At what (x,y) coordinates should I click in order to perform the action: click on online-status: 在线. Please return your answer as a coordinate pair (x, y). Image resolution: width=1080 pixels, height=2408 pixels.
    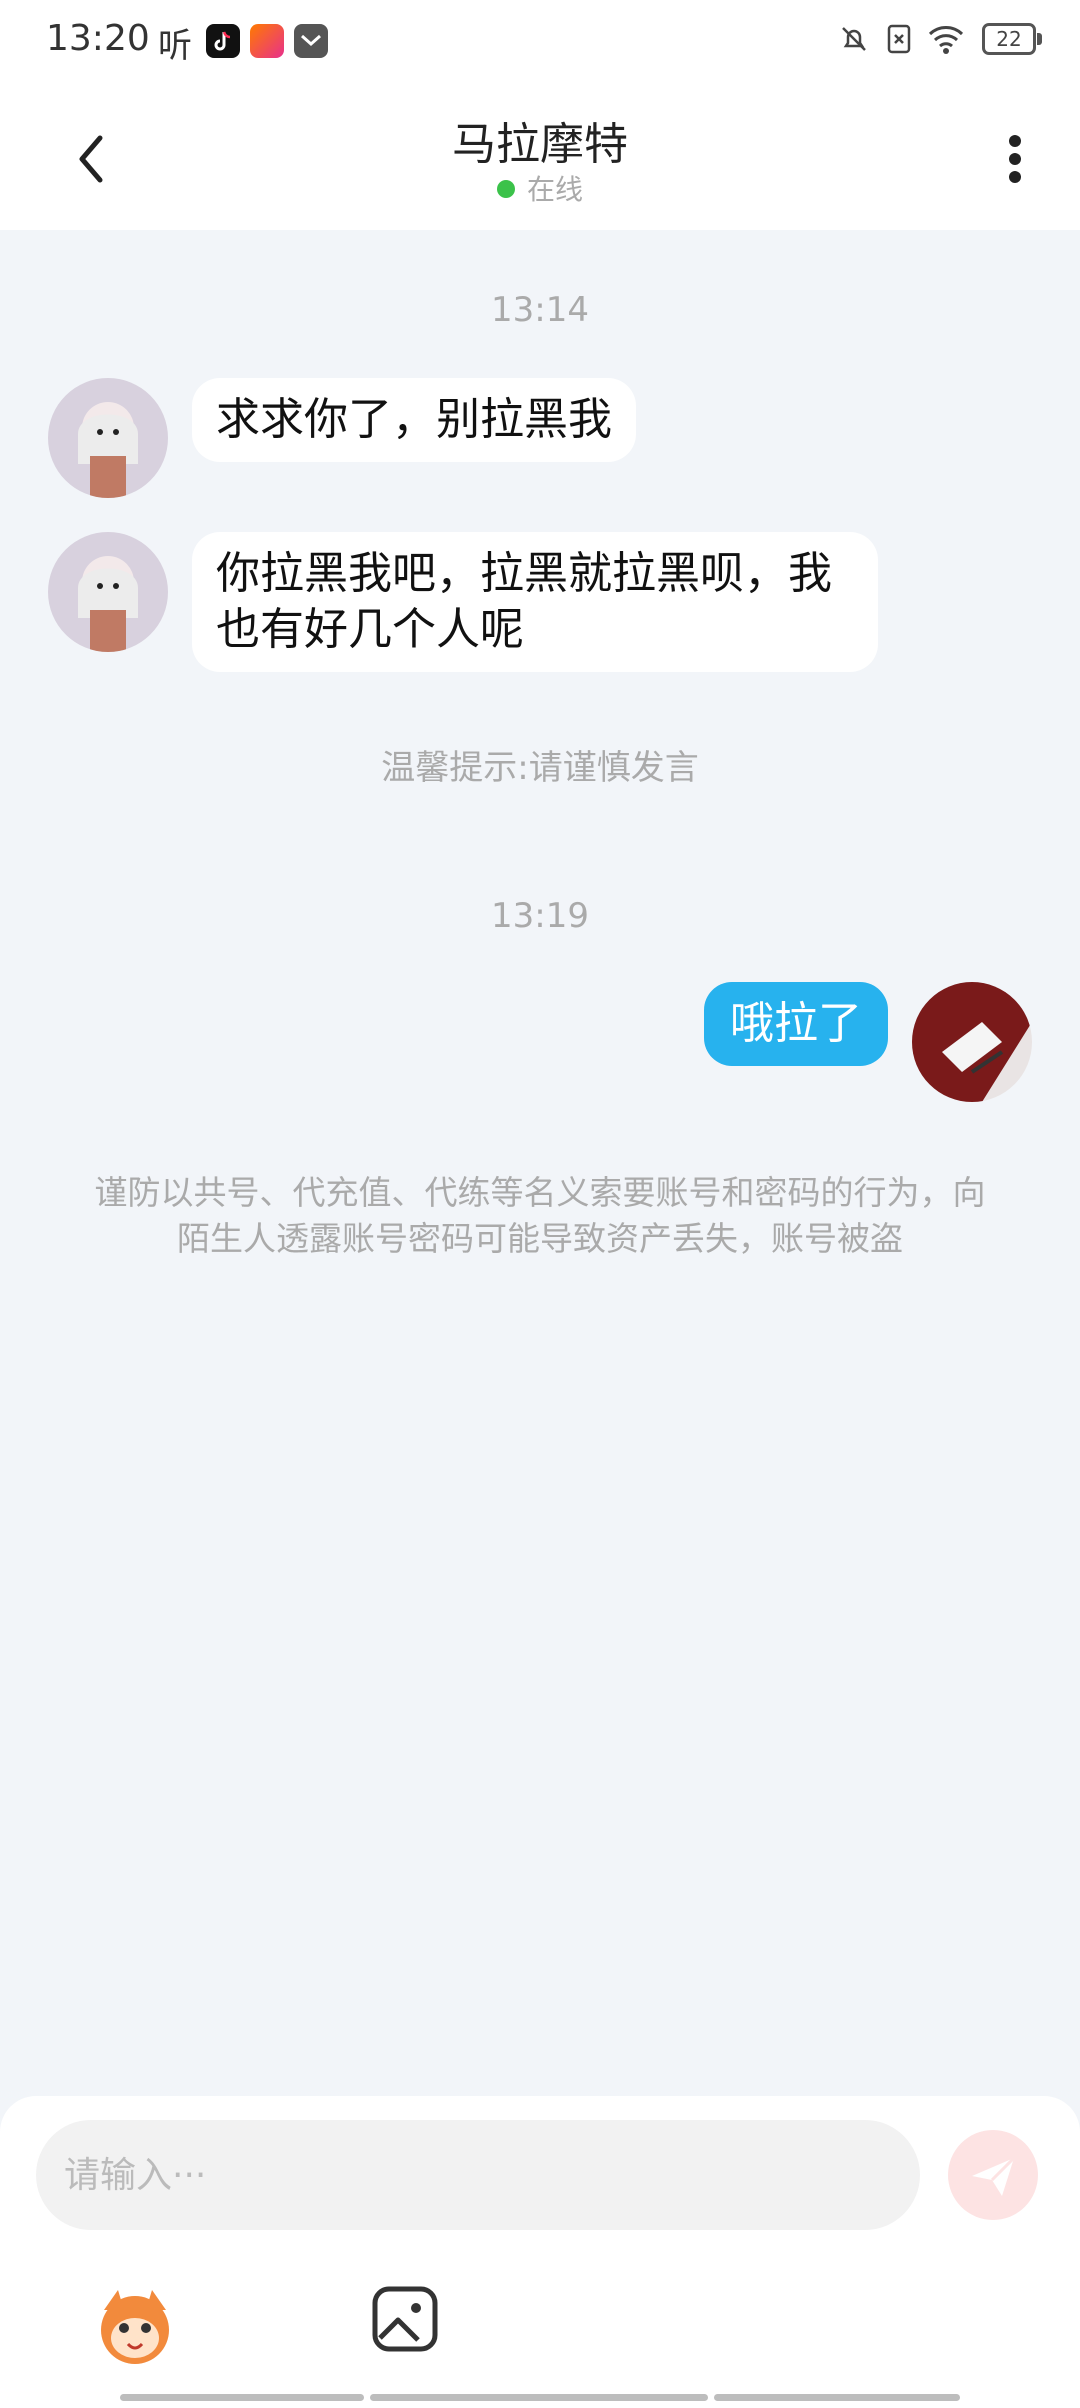
    Looking at the image, I should click on (540, 188).